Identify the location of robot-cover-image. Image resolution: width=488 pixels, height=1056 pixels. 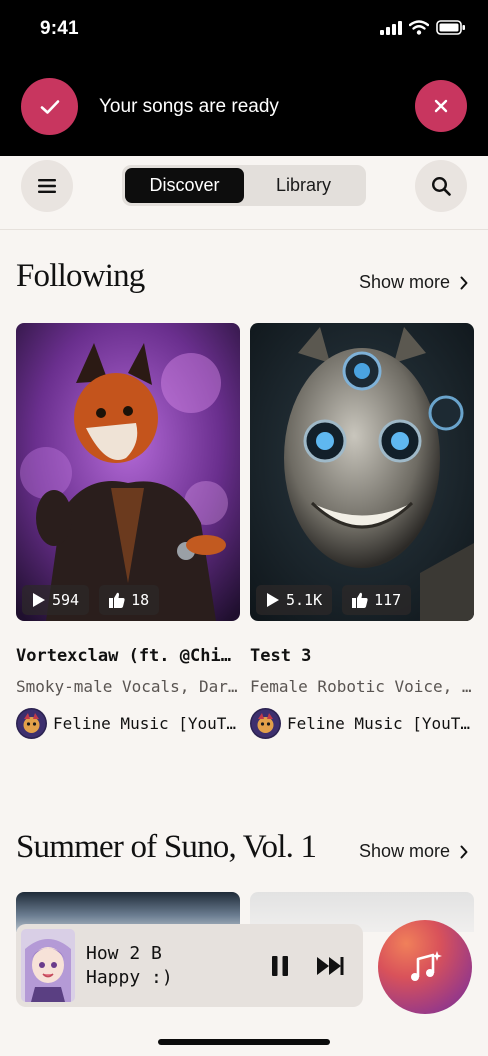
(362, 472).